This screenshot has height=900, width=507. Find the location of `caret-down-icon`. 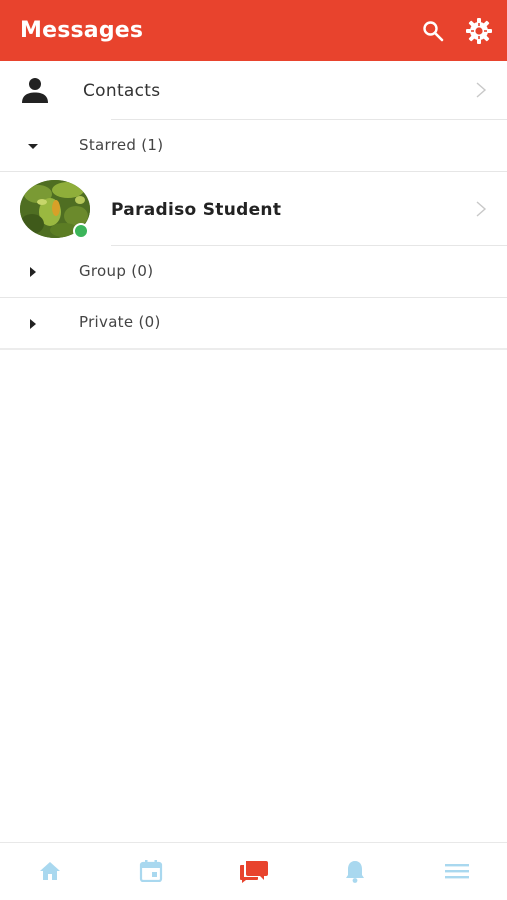

caret-down-icon is located at coordinates (33, 146).